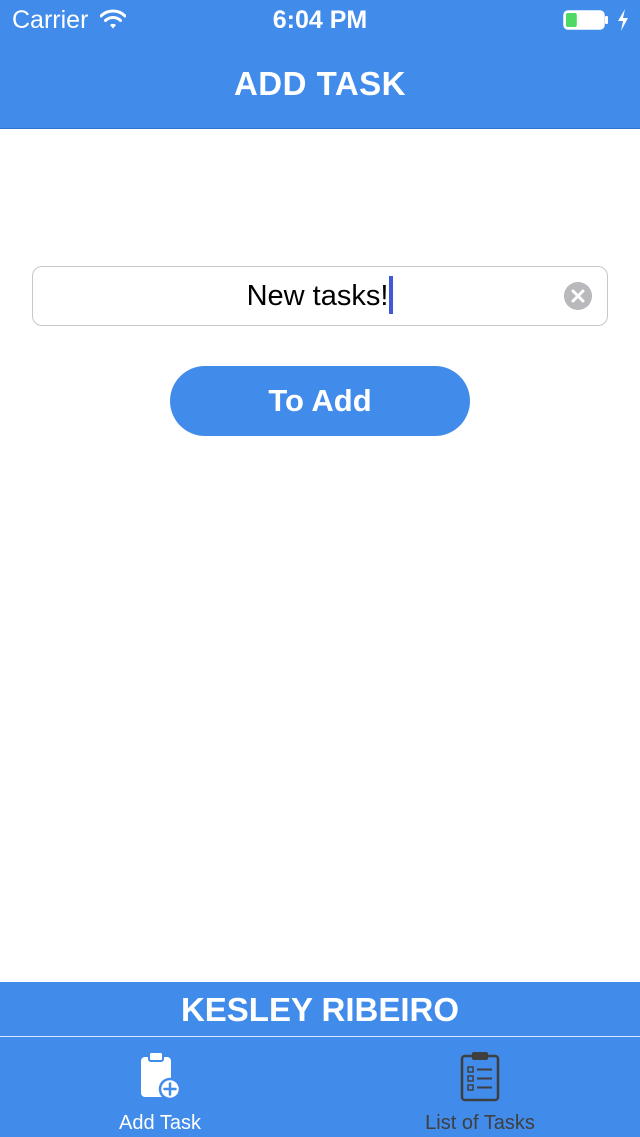 Image resolution: width=640 pixels, height=1137 pixels. I want to click on text-cursor, so click(391, 295).